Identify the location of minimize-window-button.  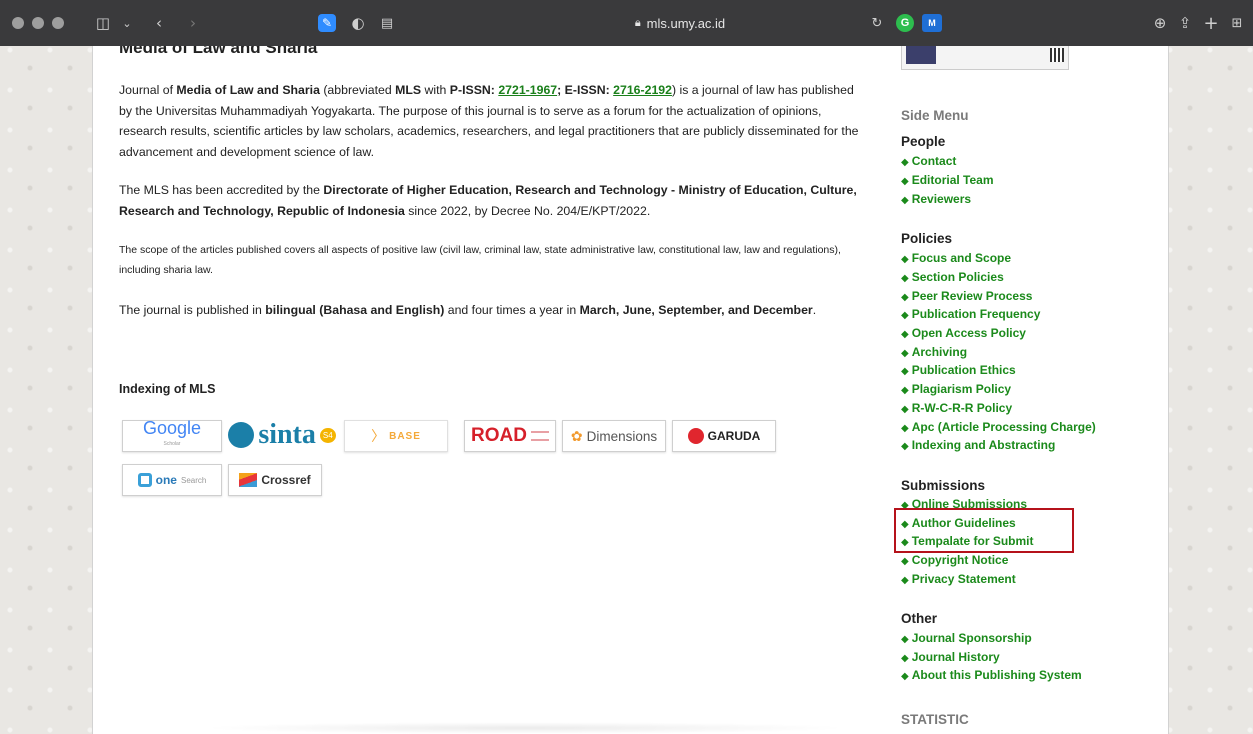
(38, 23).